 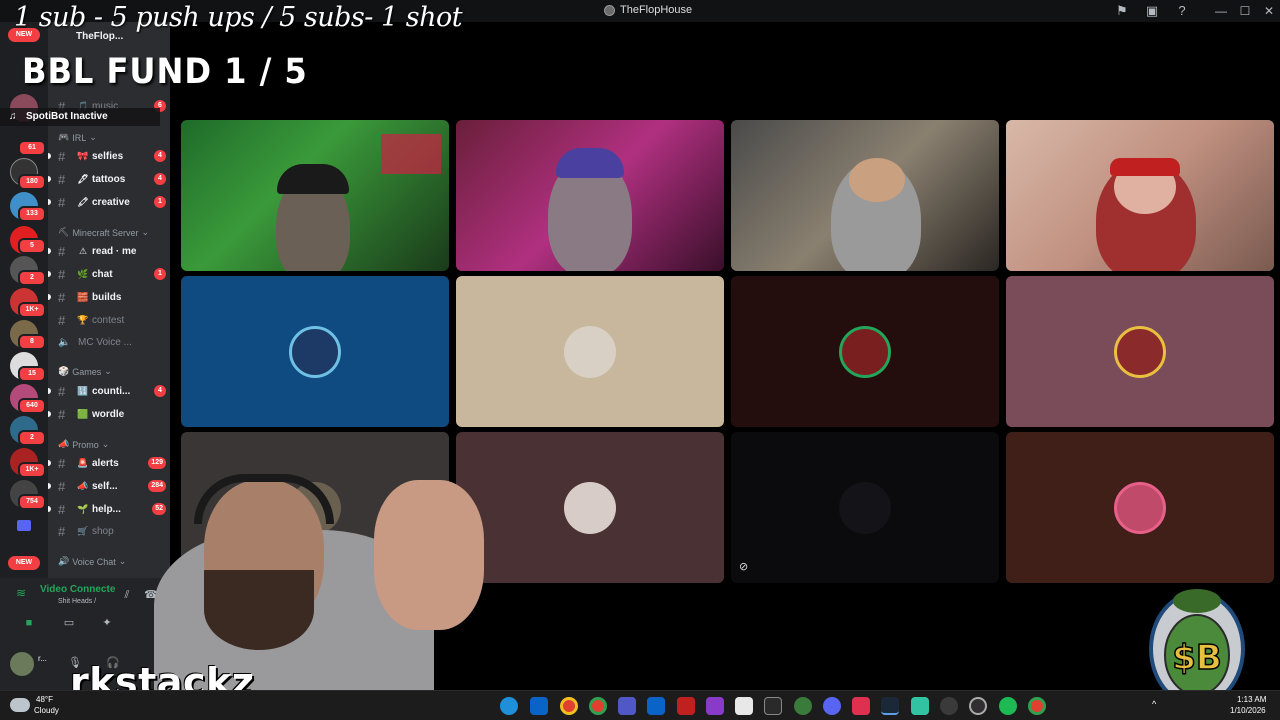 I want to click on maximize-icon: ☐, so click(x=1245, y=11).